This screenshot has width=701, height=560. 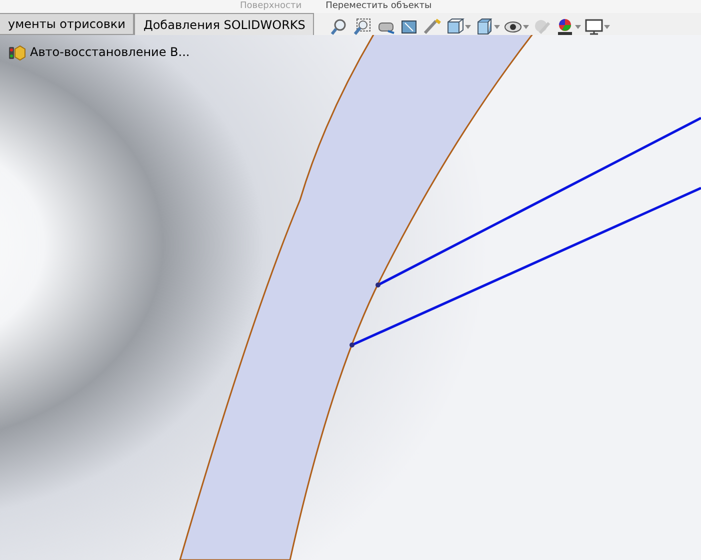 What do you see at coordinates (67, 24) in the screenshot?
I see `tab: ументы отрисовки` at bounding box center [67, 24].